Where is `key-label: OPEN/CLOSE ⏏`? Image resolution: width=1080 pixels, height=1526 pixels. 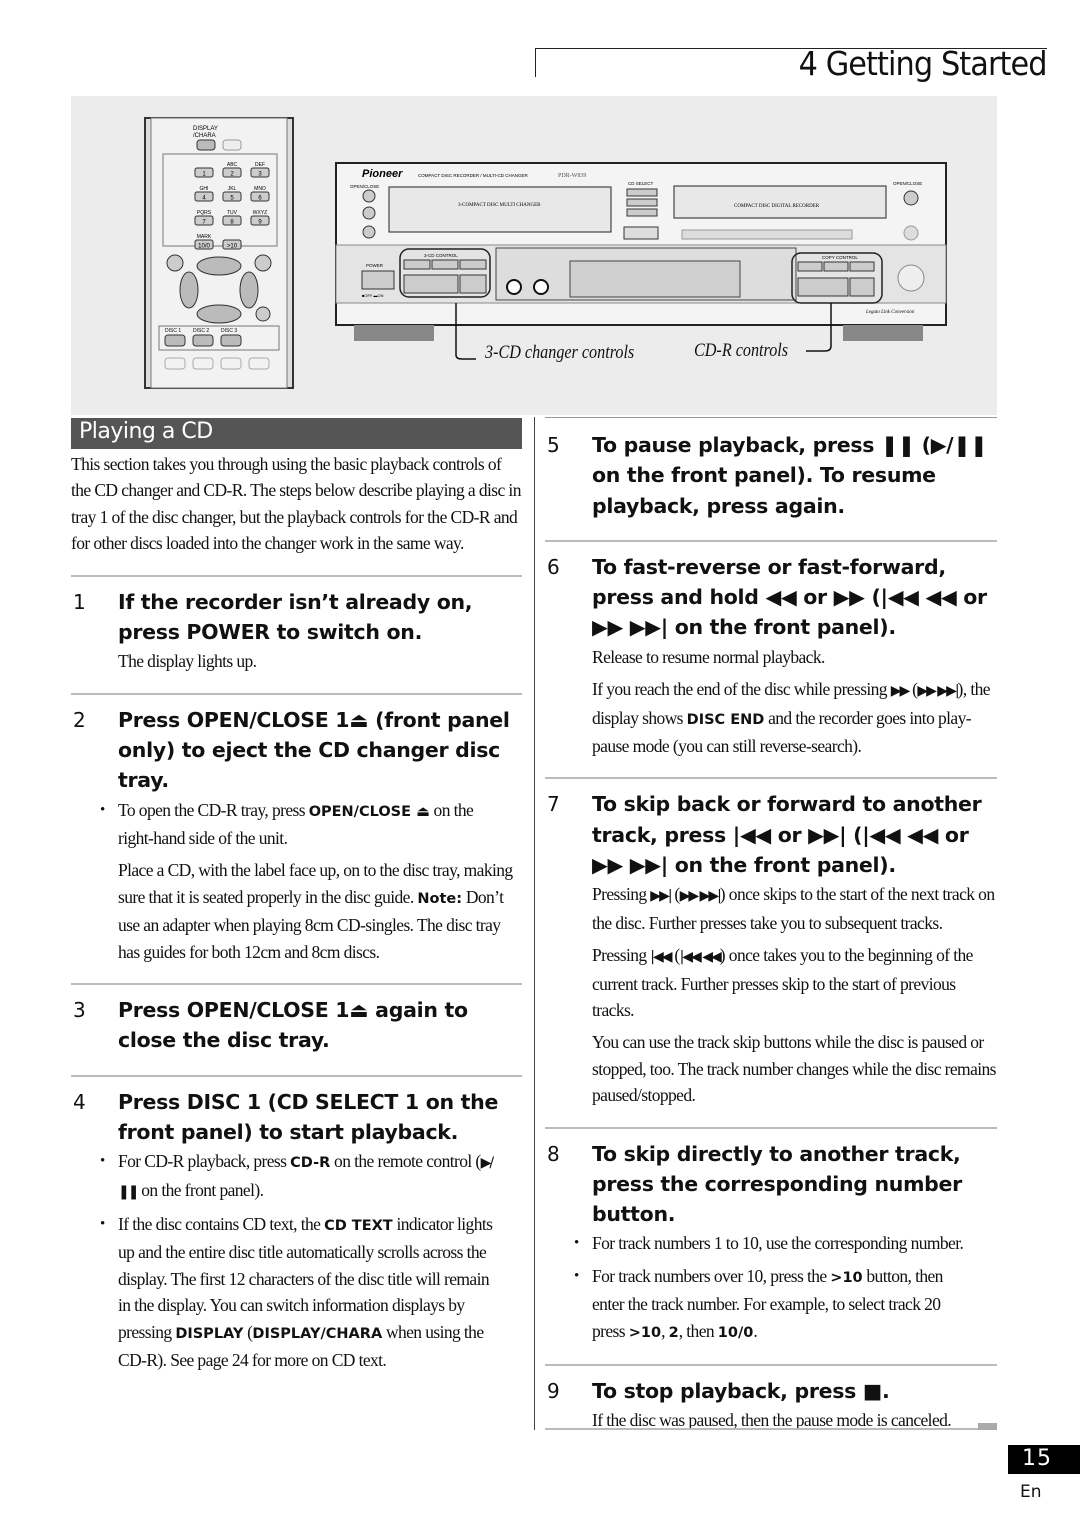
key-label: OPEN/CLOSE ⏏ is located at coordinates (369, 811).